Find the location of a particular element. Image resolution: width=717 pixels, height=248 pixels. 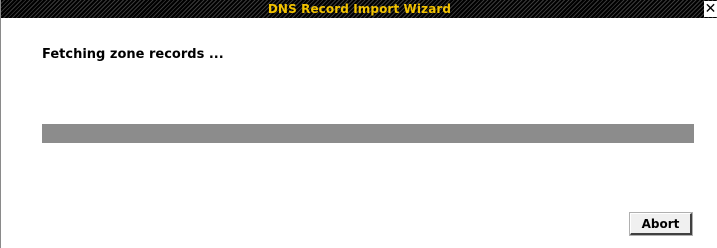

dialog-titlebar: DNS Record Import Wizard ✕ is located at coordinates (359, 9).